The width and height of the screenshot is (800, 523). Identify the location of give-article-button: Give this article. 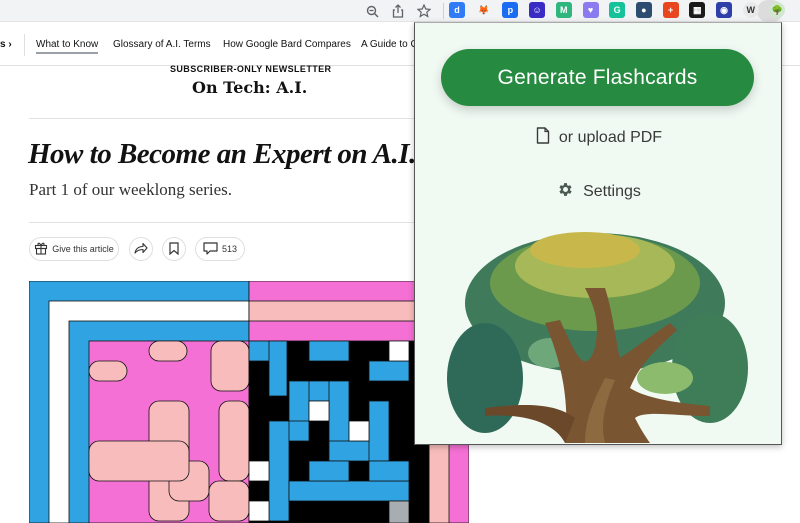
(74, 249).